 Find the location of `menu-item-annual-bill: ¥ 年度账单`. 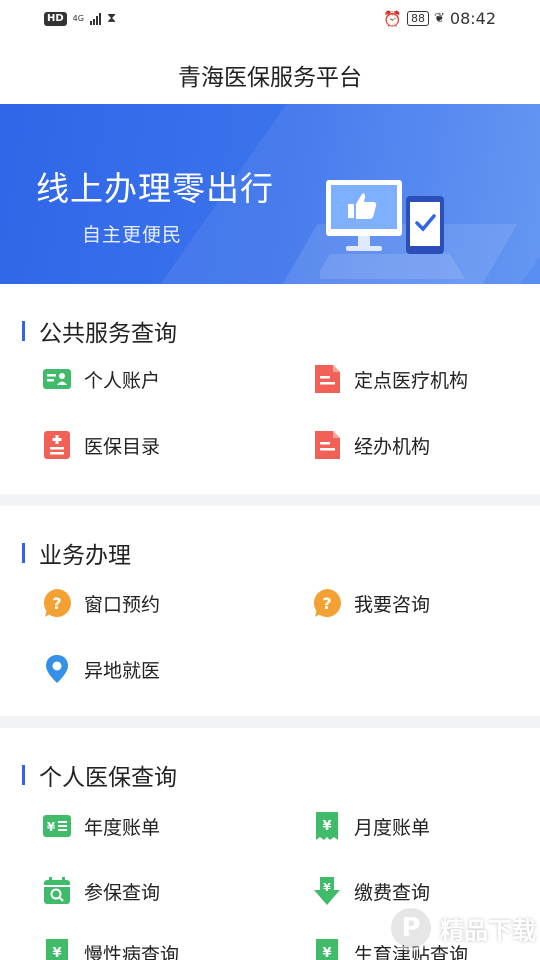

menu-item-annual-bill: ¥ 年度账单 is located at coordinates (101, 826).